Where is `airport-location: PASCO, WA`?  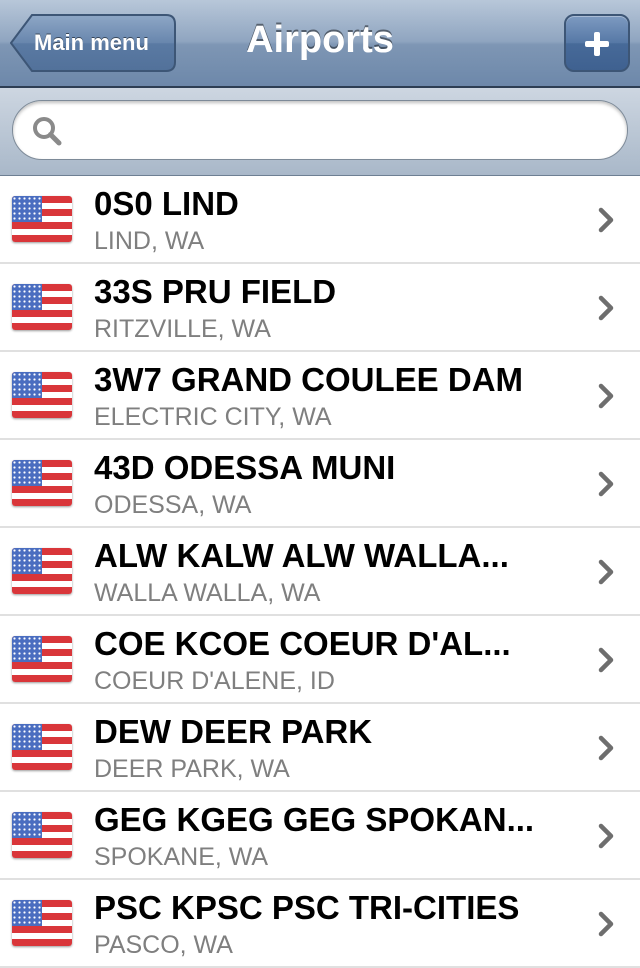
airport-location: PASCO, WA is located at coordinates (163, 945).